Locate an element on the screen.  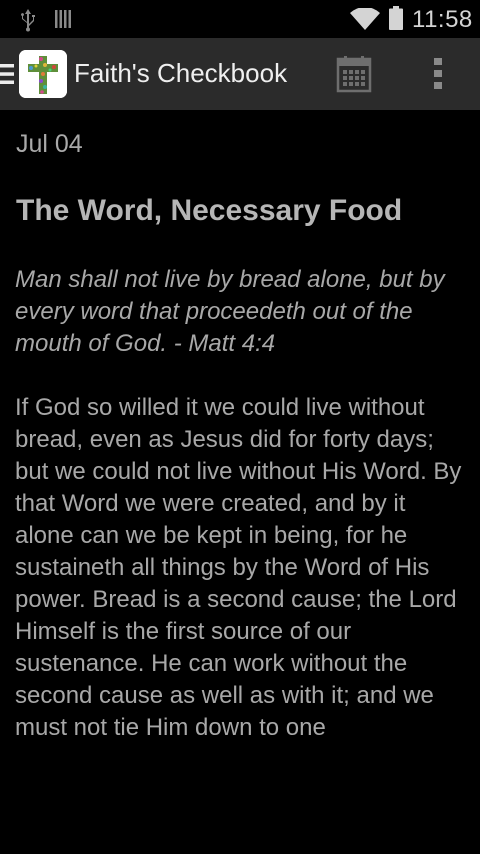
battery-icon is located at coordinates (396, 18).